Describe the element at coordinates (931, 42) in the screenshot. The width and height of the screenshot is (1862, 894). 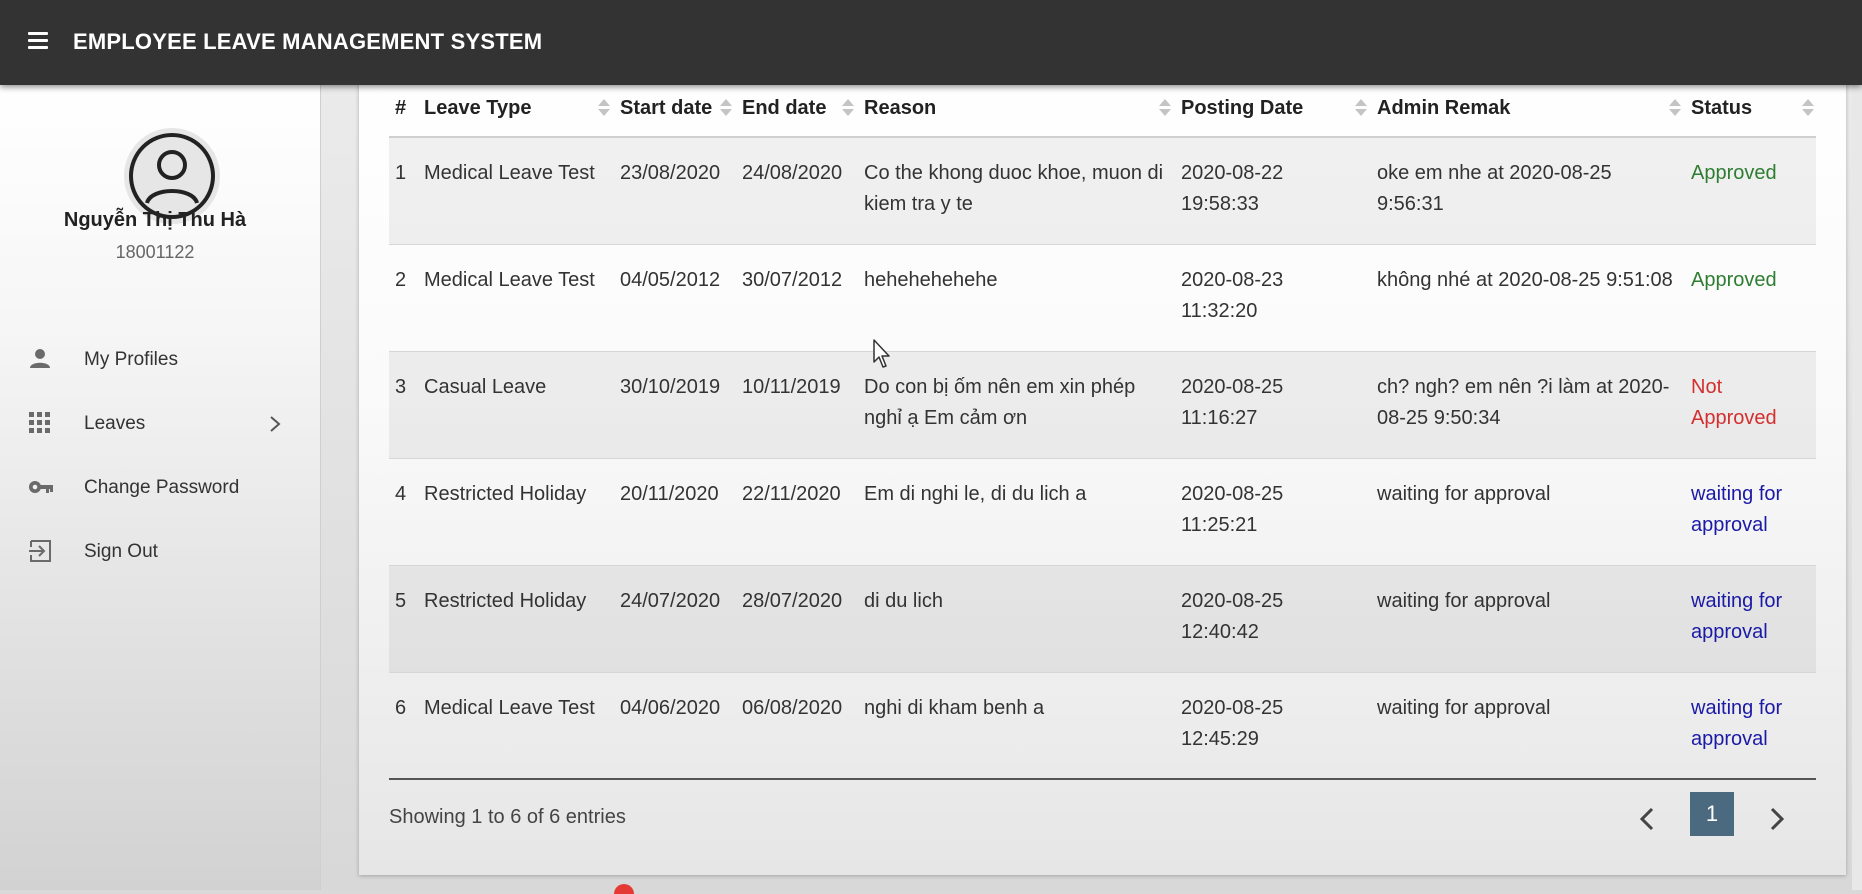
I see `top-app-bar: EMPLOYEE LEAVE MANAGEMENT SYSTEM` at that location.